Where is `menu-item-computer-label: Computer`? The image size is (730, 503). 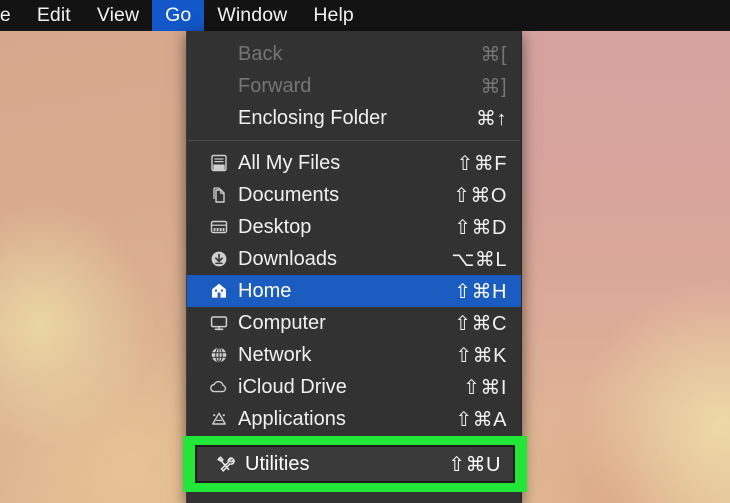 menu-item-computer-label: Computer is located at coordinates (282, 322).